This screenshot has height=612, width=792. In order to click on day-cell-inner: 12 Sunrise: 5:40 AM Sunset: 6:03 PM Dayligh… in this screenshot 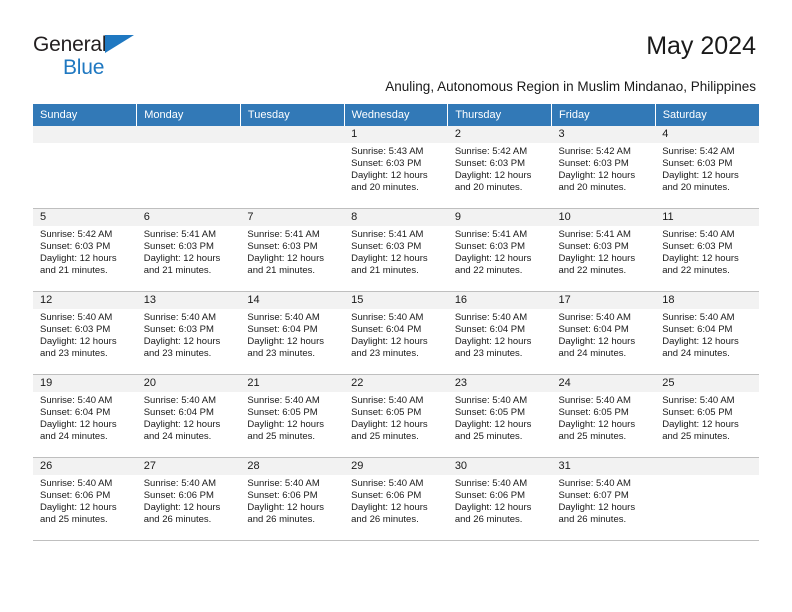, I will do `click(85, 333)`.